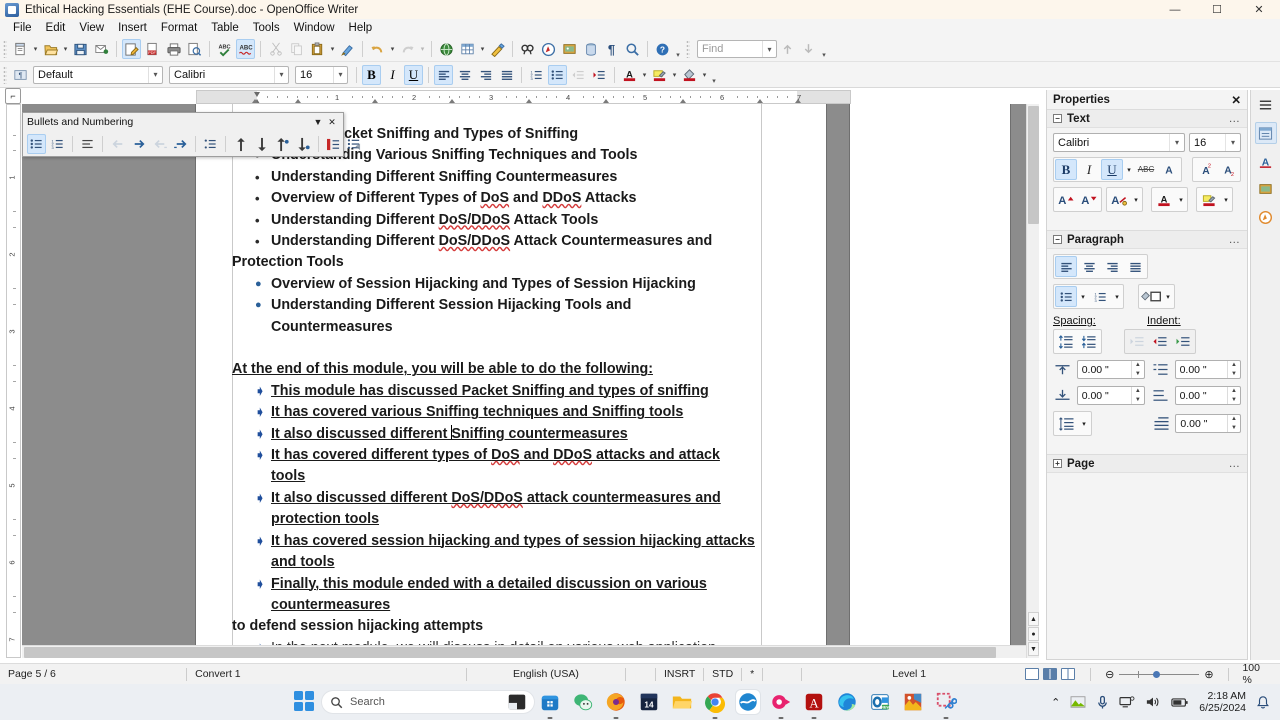  I want to click on unordered-list-dropdown: ▾, so click(1083, 296).